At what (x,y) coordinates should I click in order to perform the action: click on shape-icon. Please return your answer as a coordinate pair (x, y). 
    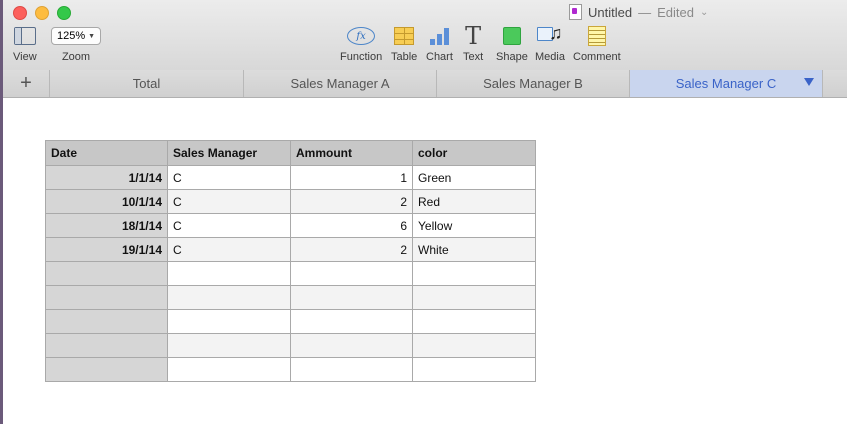
    Looking at the image, I should click on (511, 36).